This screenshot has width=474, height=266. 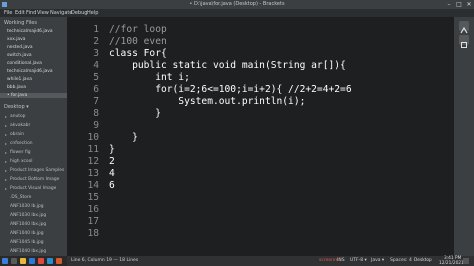 What do you see at coordinates (466, 261) in the screenshot?
I see `notification-icon` at bounding box center [466, 261].